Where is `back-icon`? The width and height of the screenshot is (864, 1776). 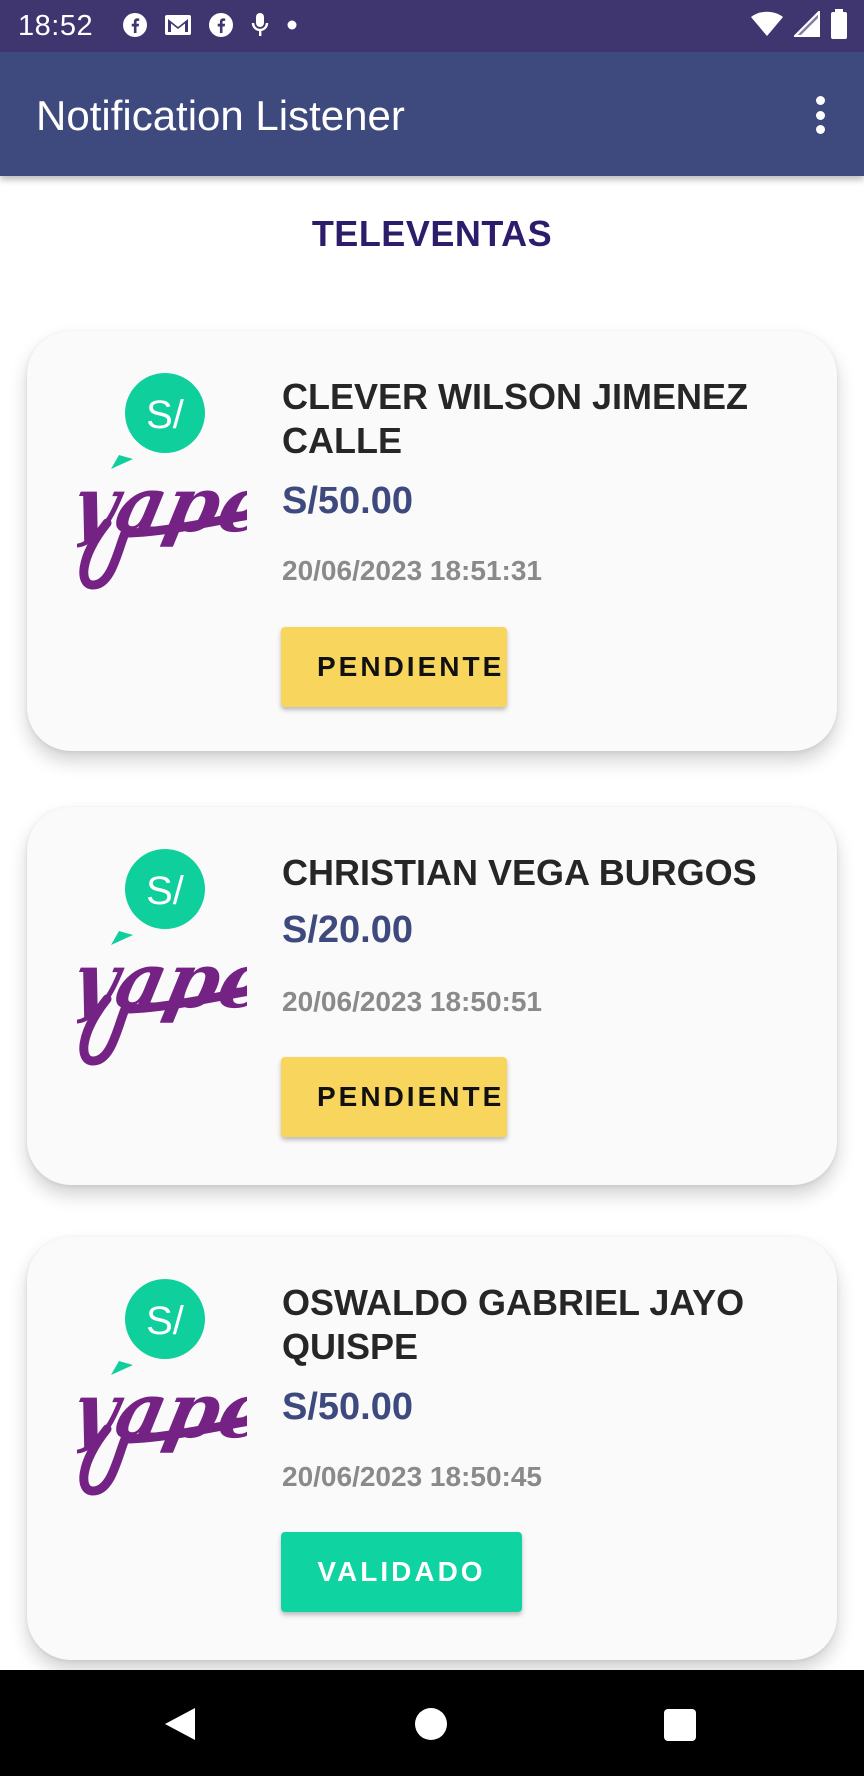 back-icon is located at coordinates (180, 1726).